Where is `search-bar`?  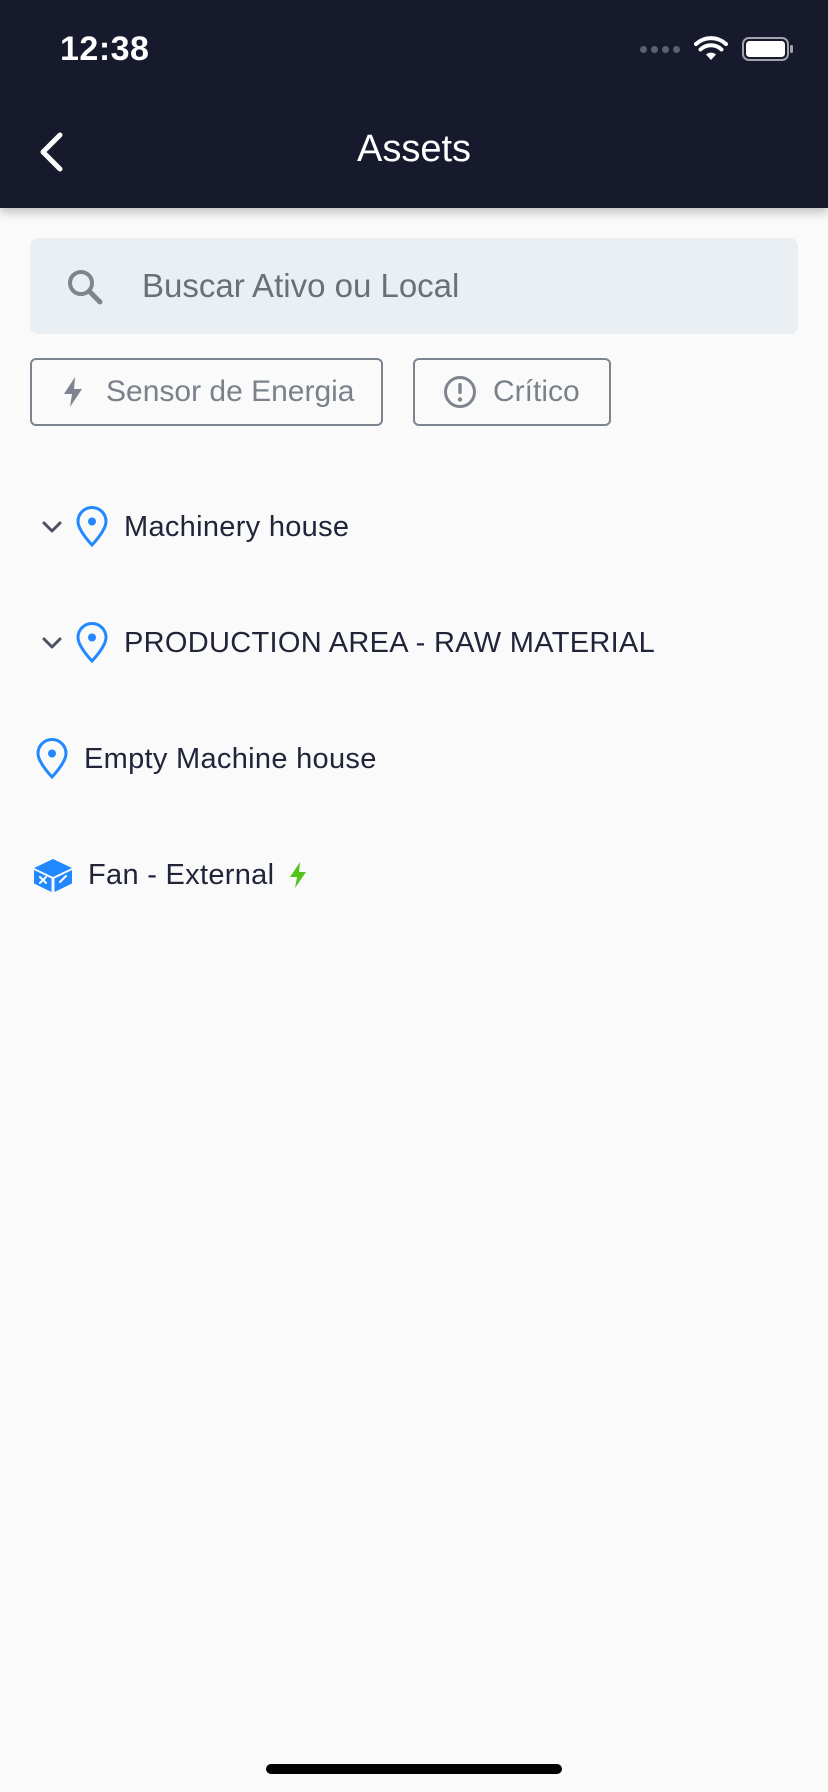 search-bar is located at coordinates (414, 286).